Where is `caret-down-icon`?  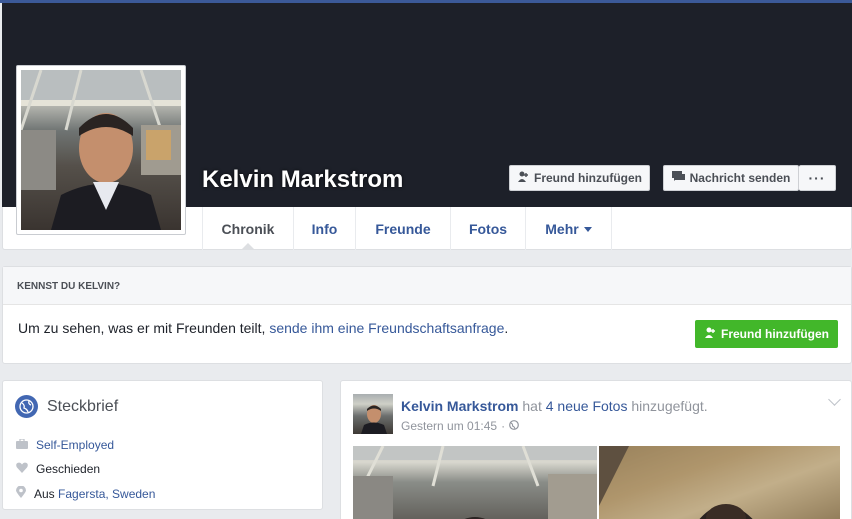
caret-down-icon is located at coordinates (587, 229).